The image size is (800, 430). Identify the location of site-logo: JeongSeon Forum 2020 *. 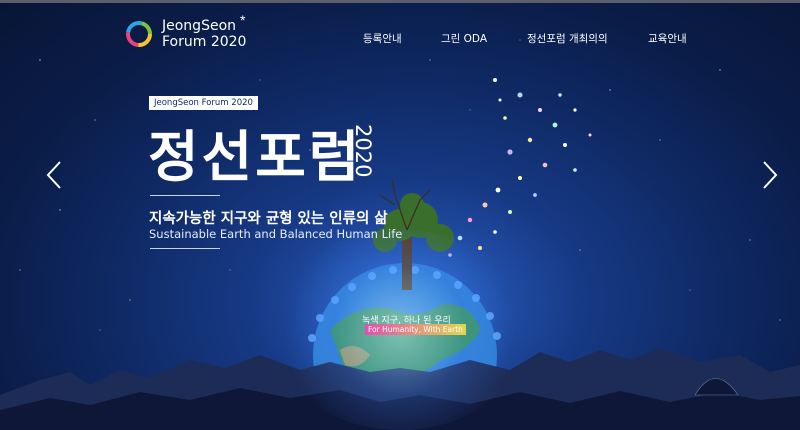
(185, 31).